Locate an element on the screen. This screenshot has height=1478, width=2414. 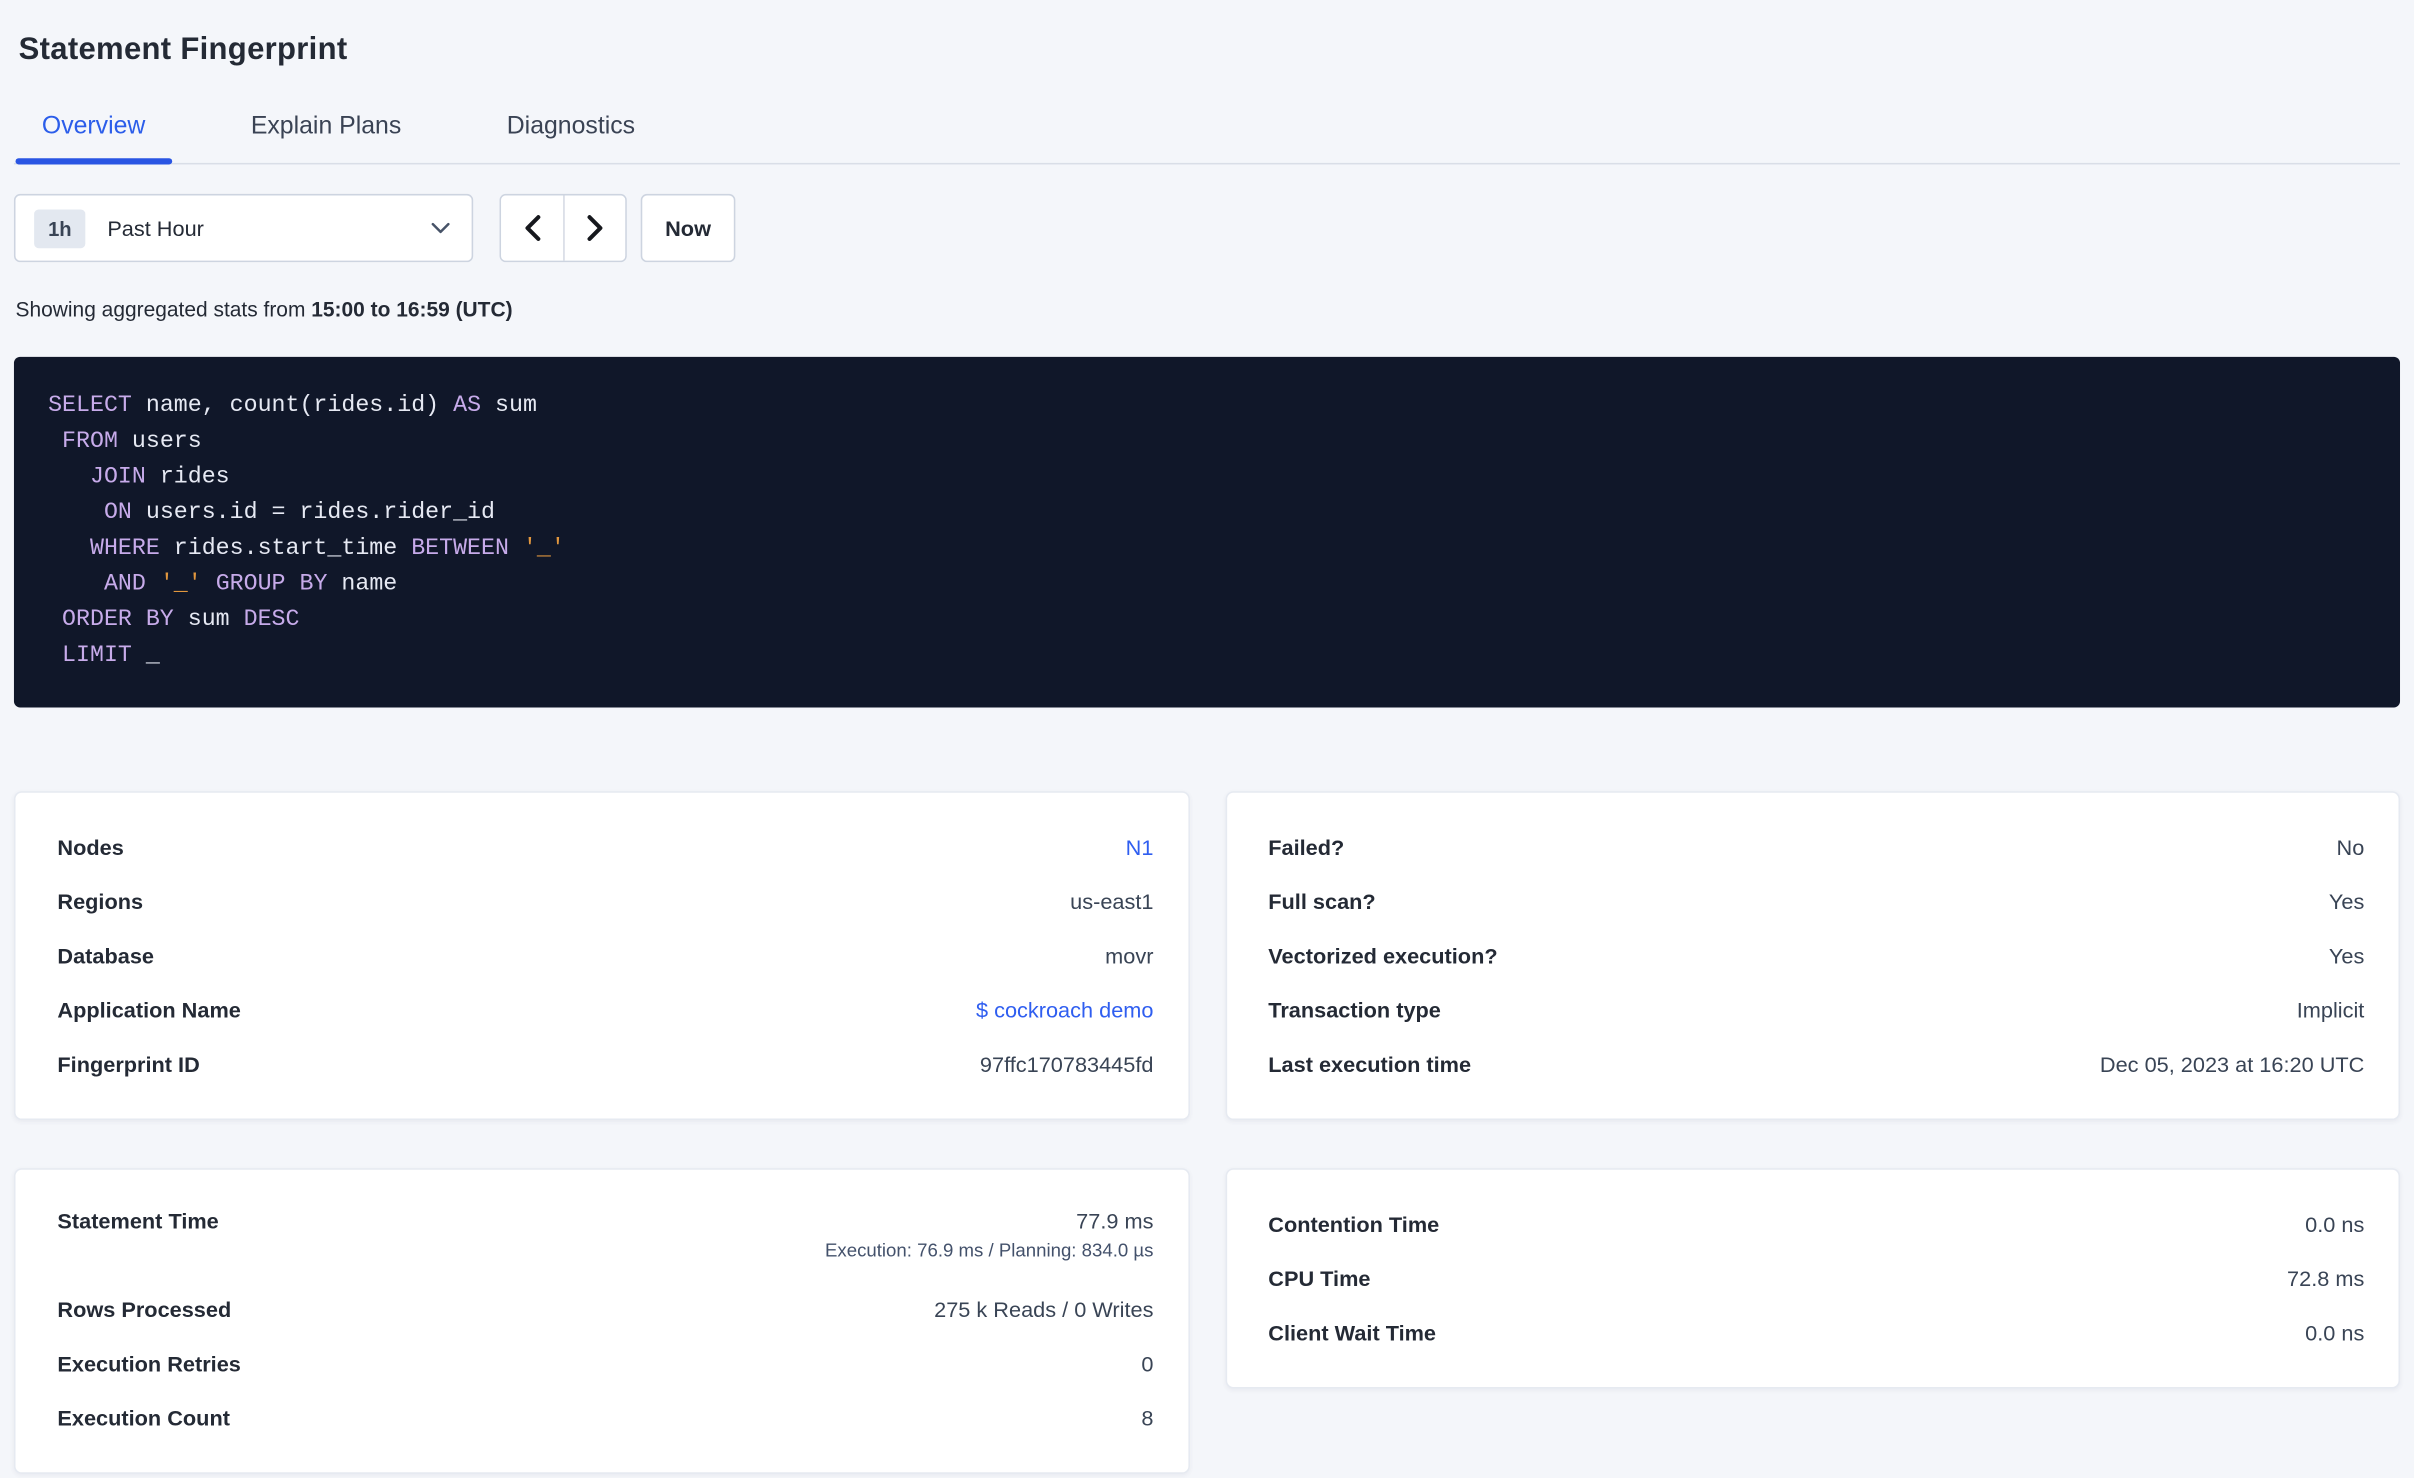
time-controls: 1h Past Hour Now is located at coordinates (1206, 228).